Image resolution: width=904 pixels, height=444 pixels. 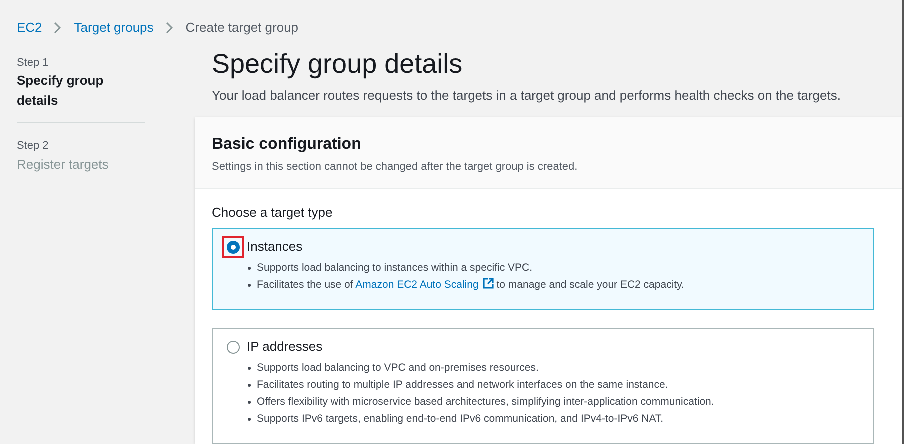 What do you see at coordinates (29, 28) in the screenshot?
I see `breadcrumb-link: EC2` at bounding box center [29, 28].